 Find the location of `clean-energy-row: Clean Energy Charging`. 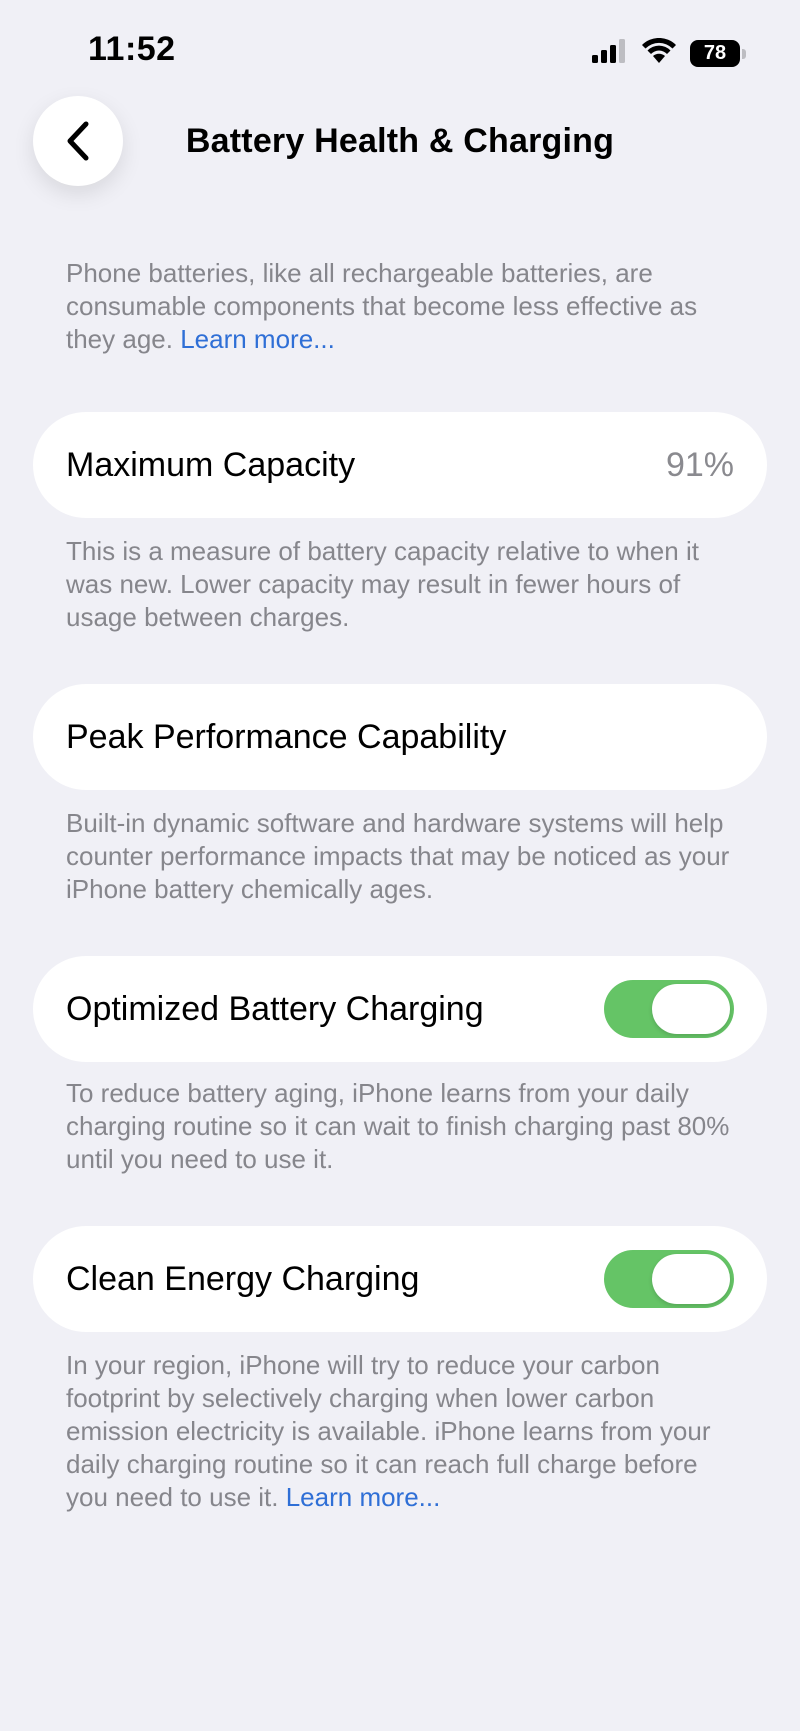

clean-energy-row: Clean Energy Charging is located at coordinates (400, 1279).